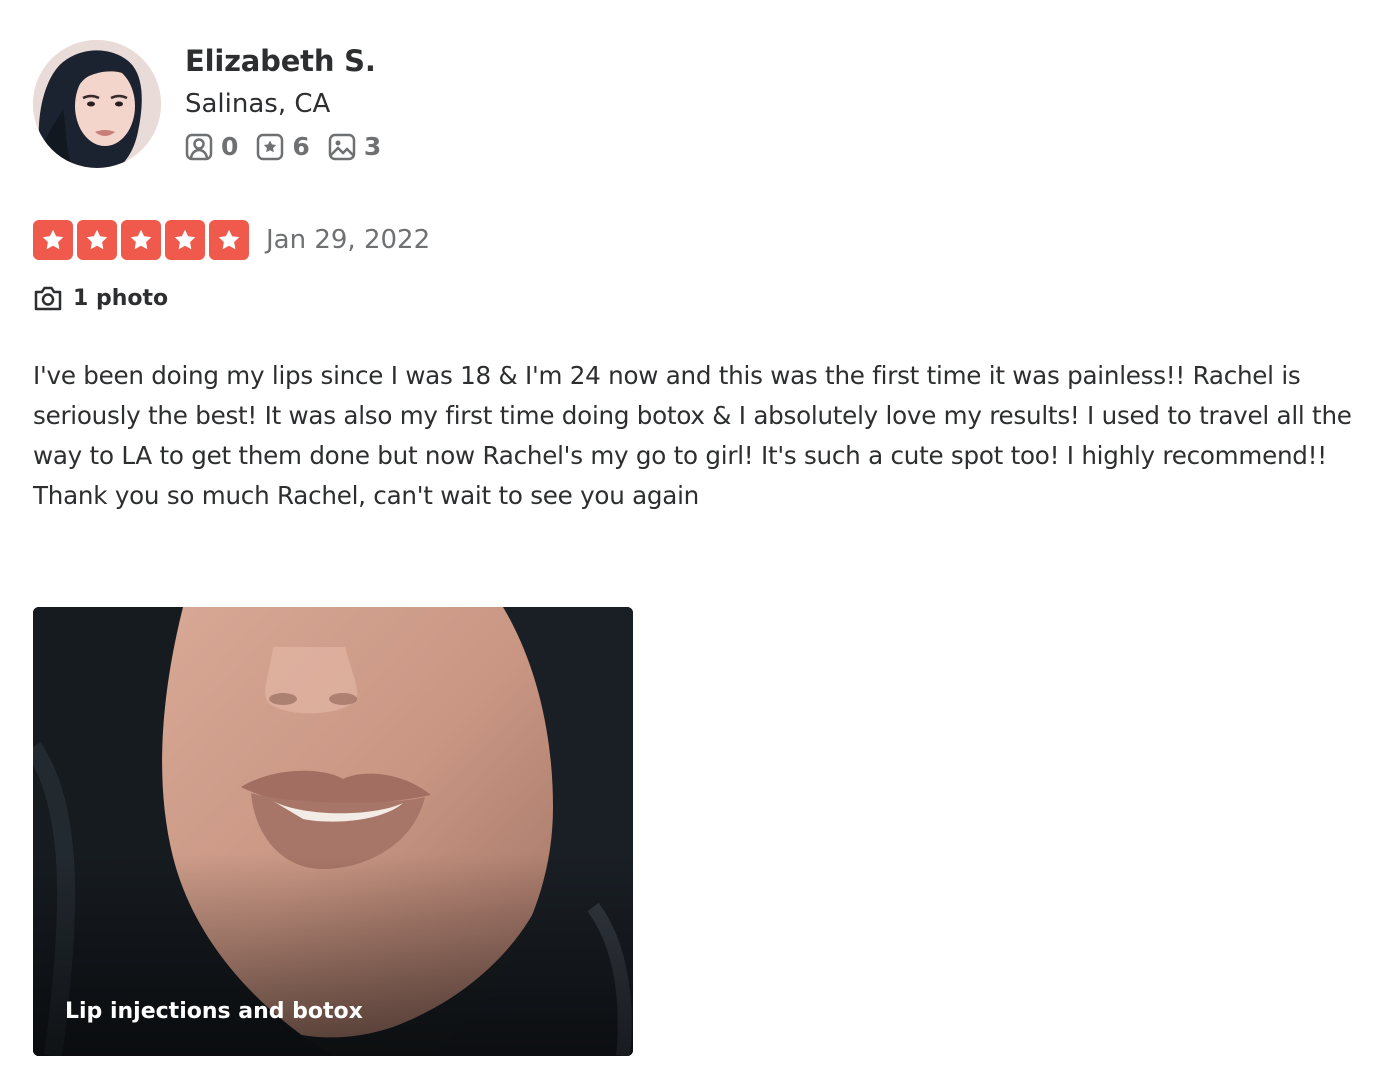  I want to click on reviews-count: 6, so click(301, 146).